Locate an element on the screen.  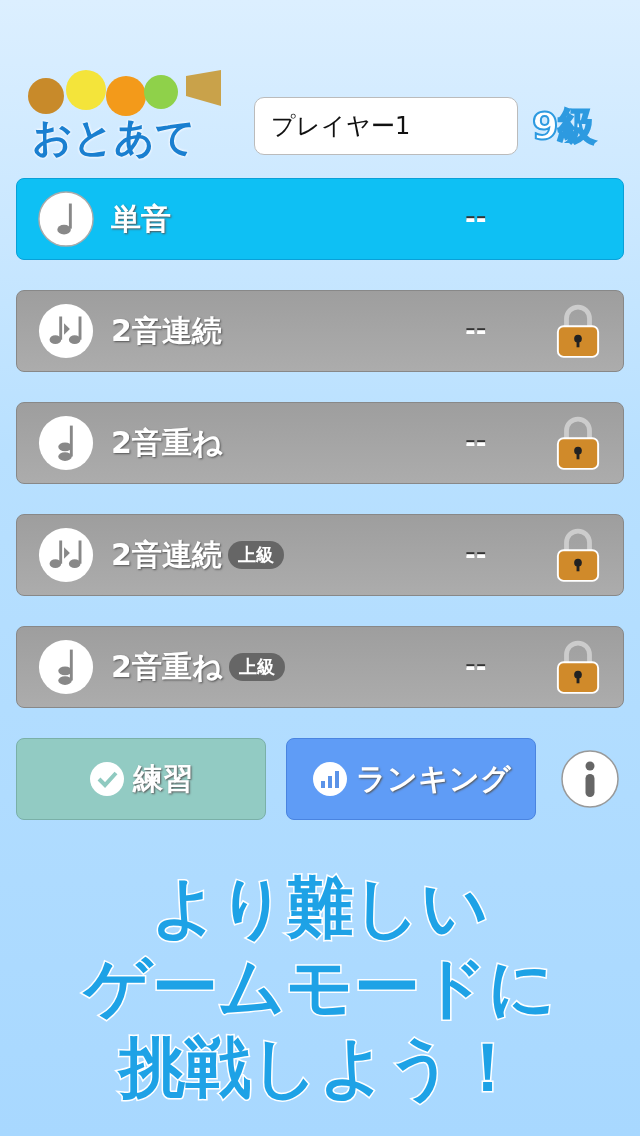
rank-label: 9級 is located at coordinates (564, 126).